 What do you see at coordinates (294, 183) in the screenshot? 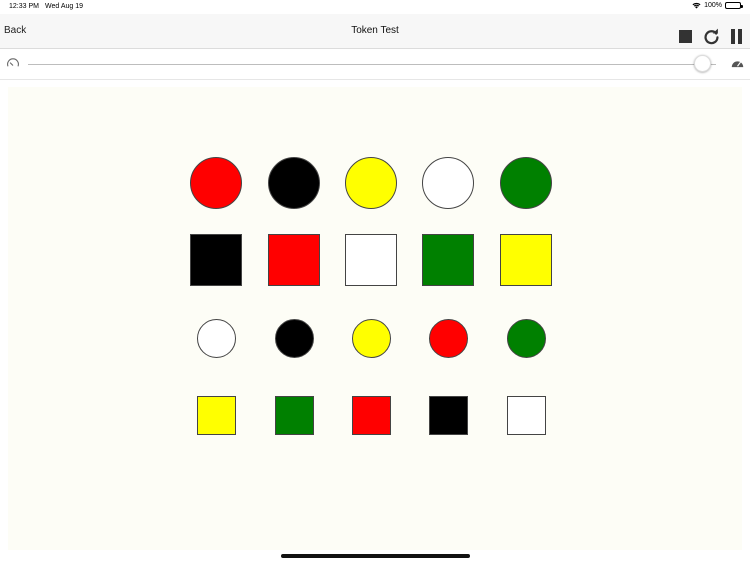
I see `large-black-circle-token` at bounding box center [294, 183].